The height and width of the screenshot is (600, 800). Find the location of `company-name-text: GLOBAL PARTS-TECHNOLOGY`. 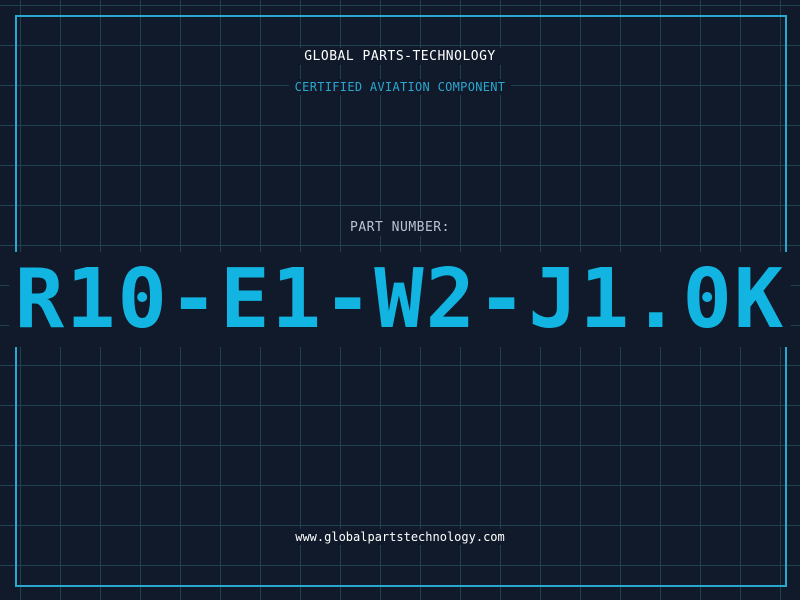

company-name-text: GLOBAL PARTS-TECHNOLOGY is located at coordinates (400, 56).